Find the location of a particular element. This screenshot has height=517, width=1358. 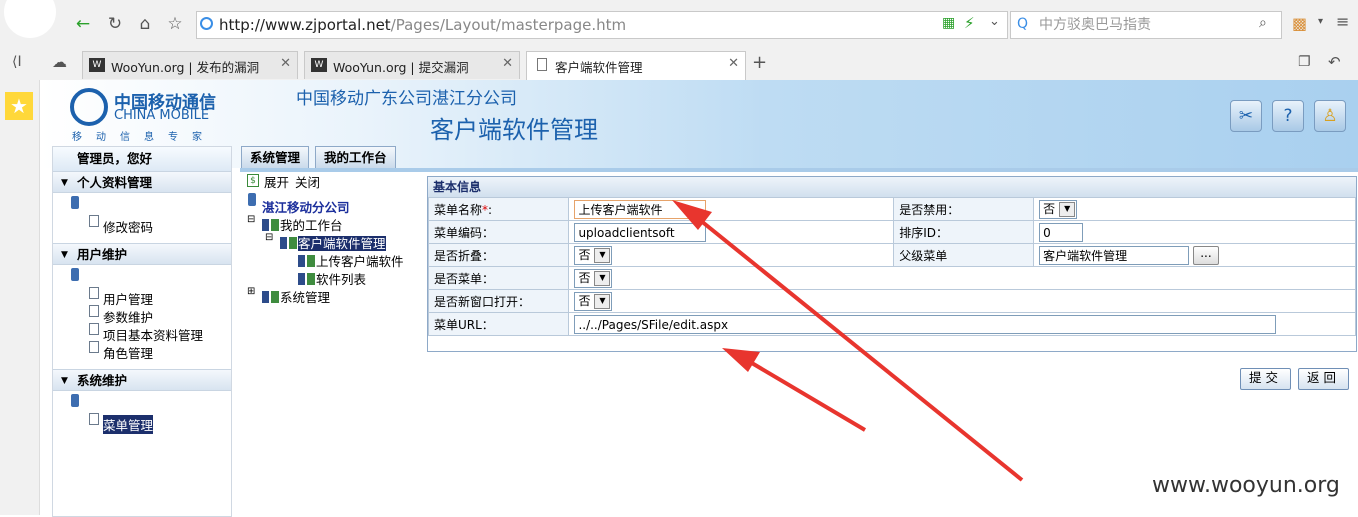

watermark: www.wooyun.org is located at coordinates (1246, 485).